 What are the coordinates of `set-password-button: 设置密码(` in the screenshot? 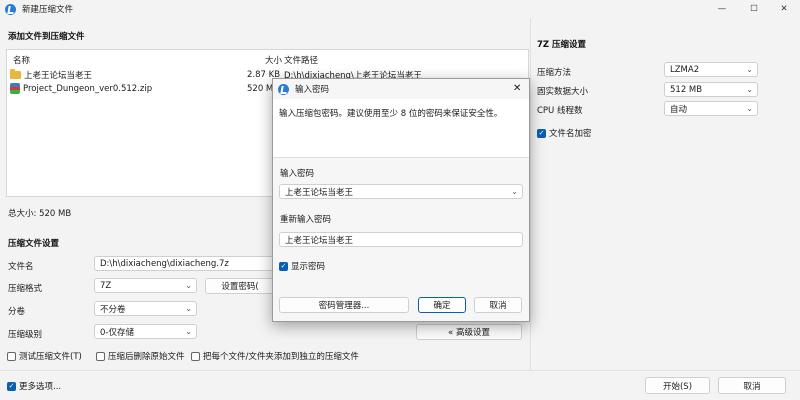 It's located at (240, 286).